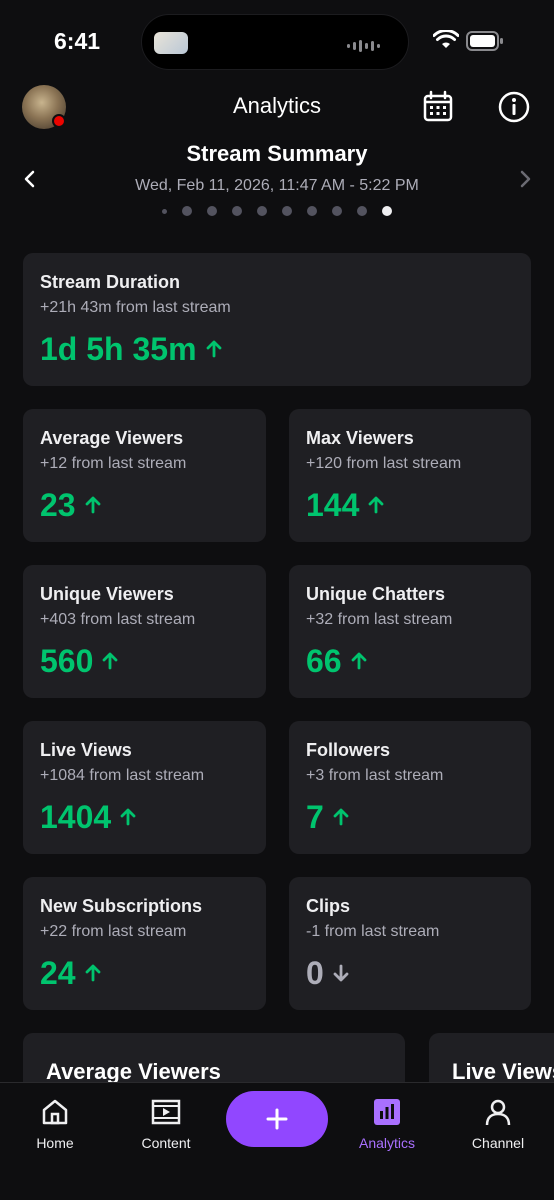 The height and width of the screenshot is (1200, 554). I want to click on stat-value: 1d 5h 35m, so click(118, 349).